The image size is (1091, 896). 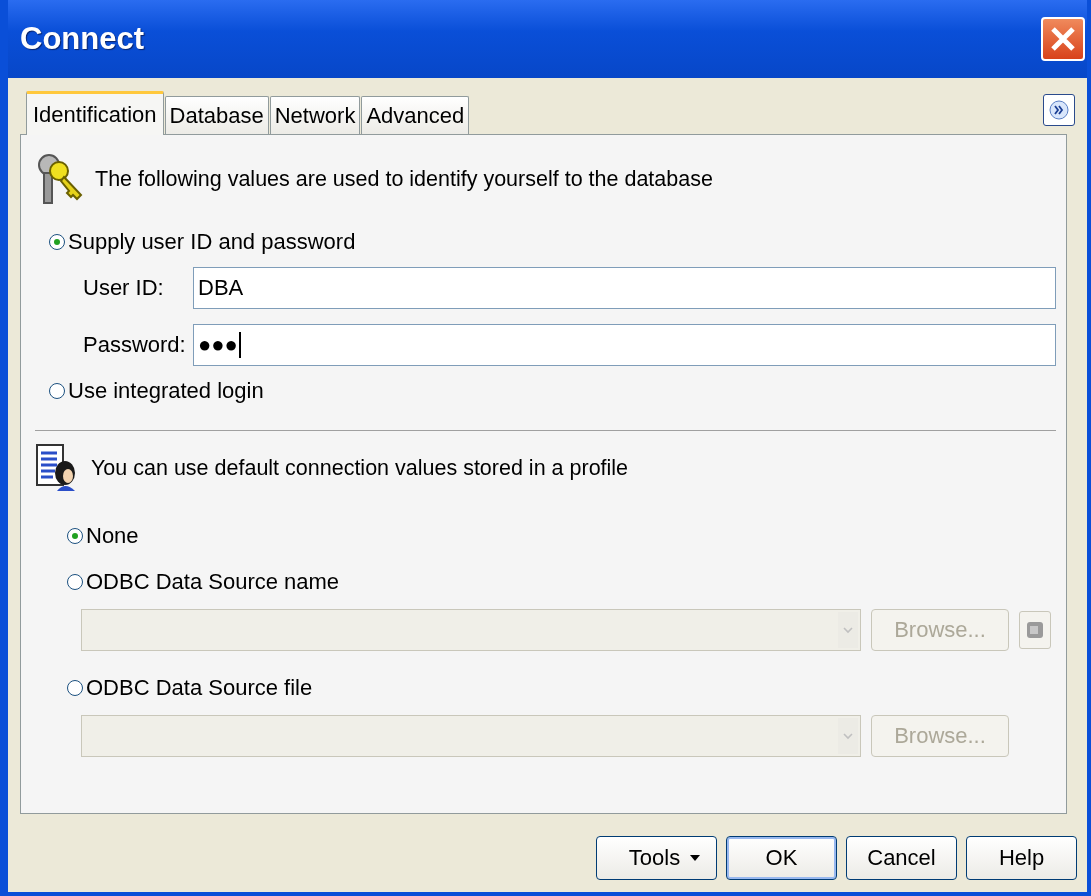 What do you see at coordinates (56, 468) in the screenshot?
I see `profile-document-icon` at bounding box center [56, 468].